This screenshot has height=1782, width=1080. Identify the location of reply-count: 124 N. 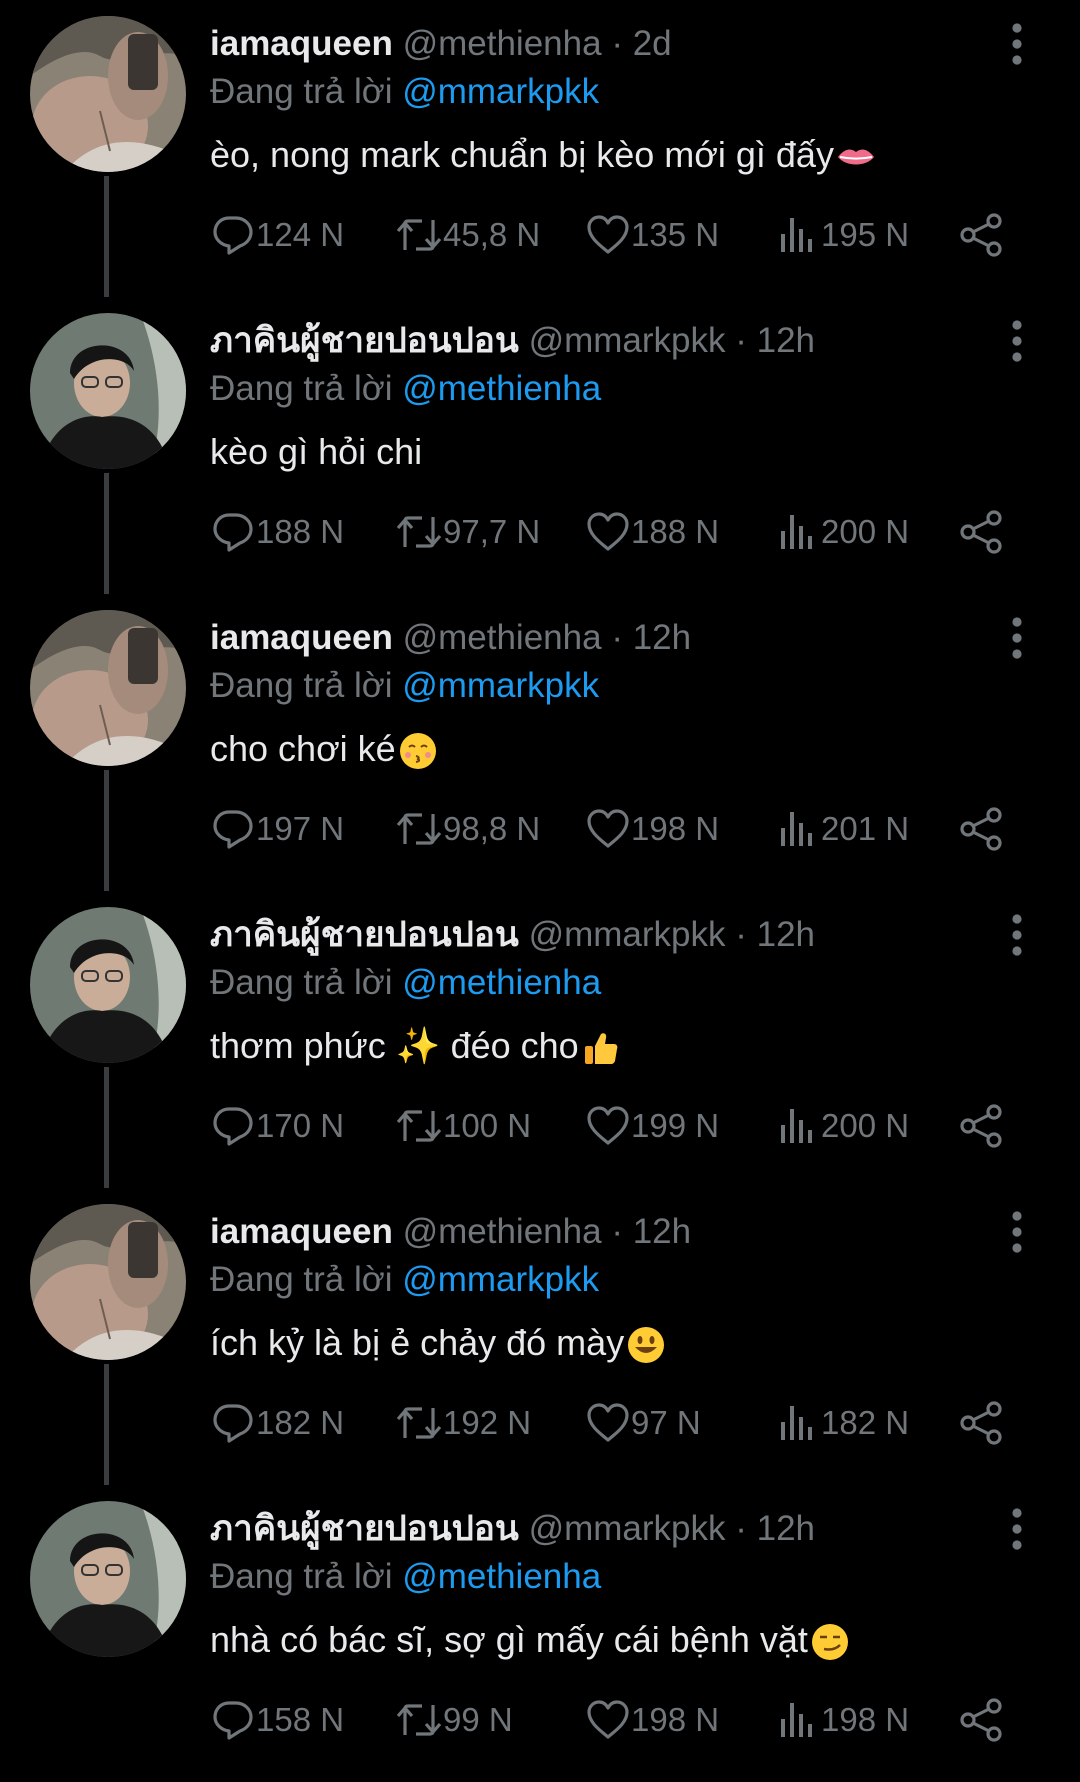
(300, 234).